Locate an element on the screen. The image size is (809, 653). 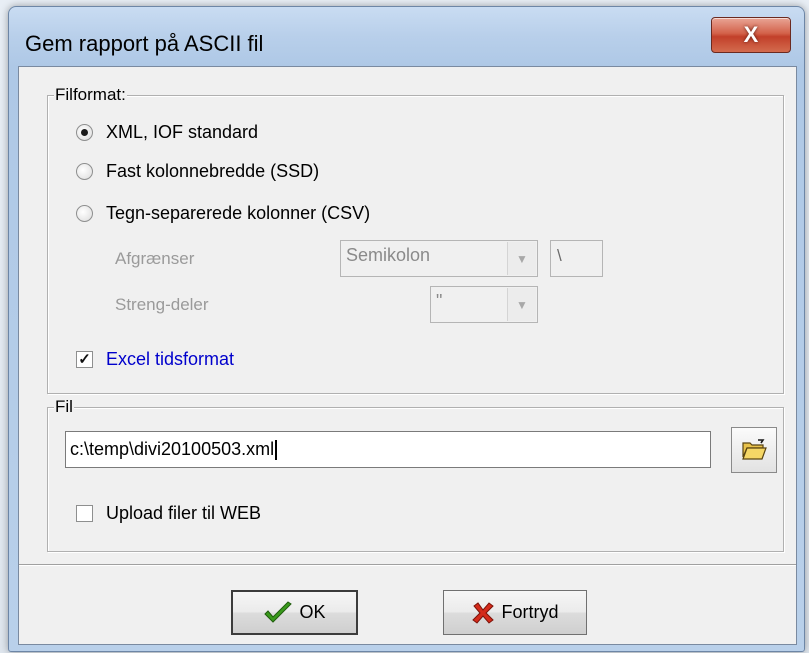
ok-label: OK is located at coordinates (312, 612).